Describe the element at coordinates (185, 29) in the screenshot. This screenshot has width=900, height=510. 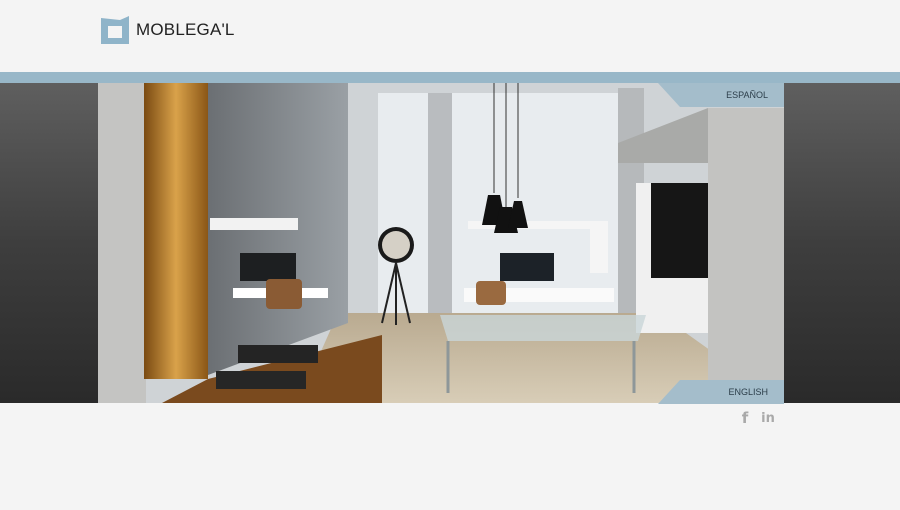
I see `brand-name: MOBLEGA'L` at that location.